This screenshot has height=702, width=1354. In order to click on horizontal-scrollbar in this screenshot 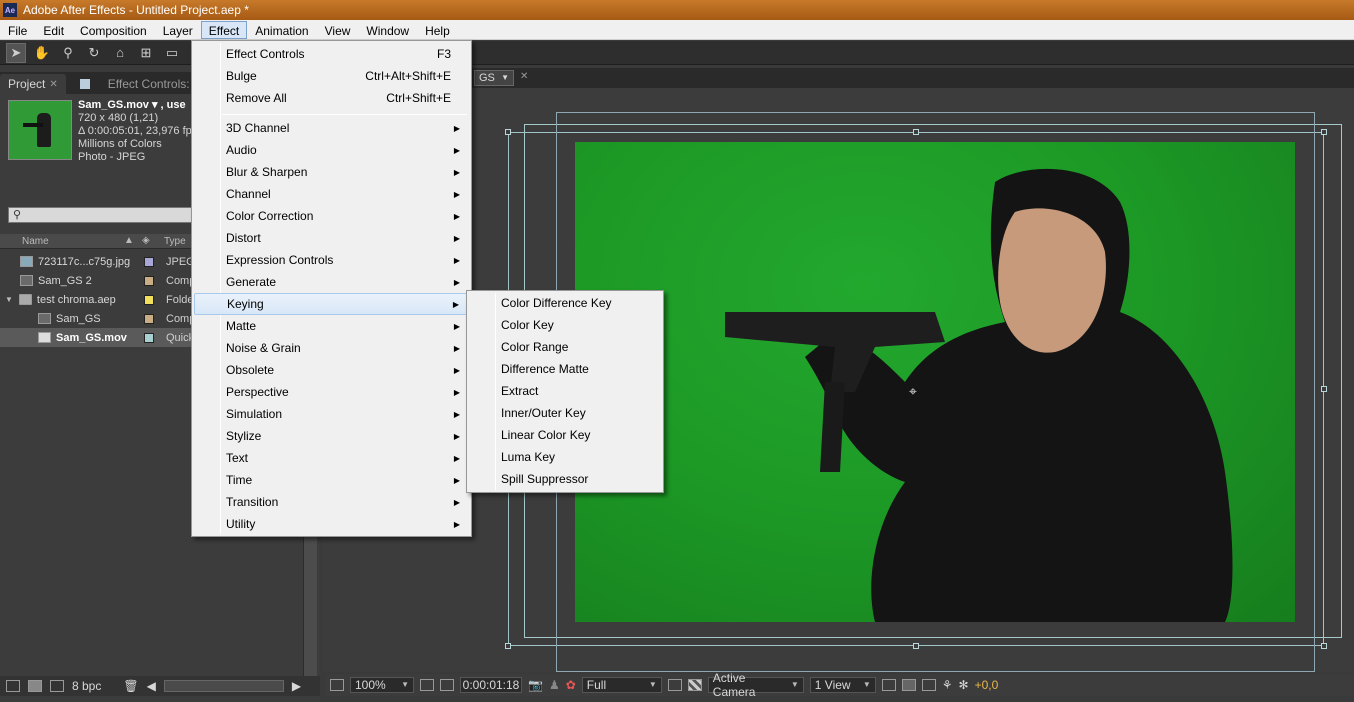, I will do `click(223, 686)`.